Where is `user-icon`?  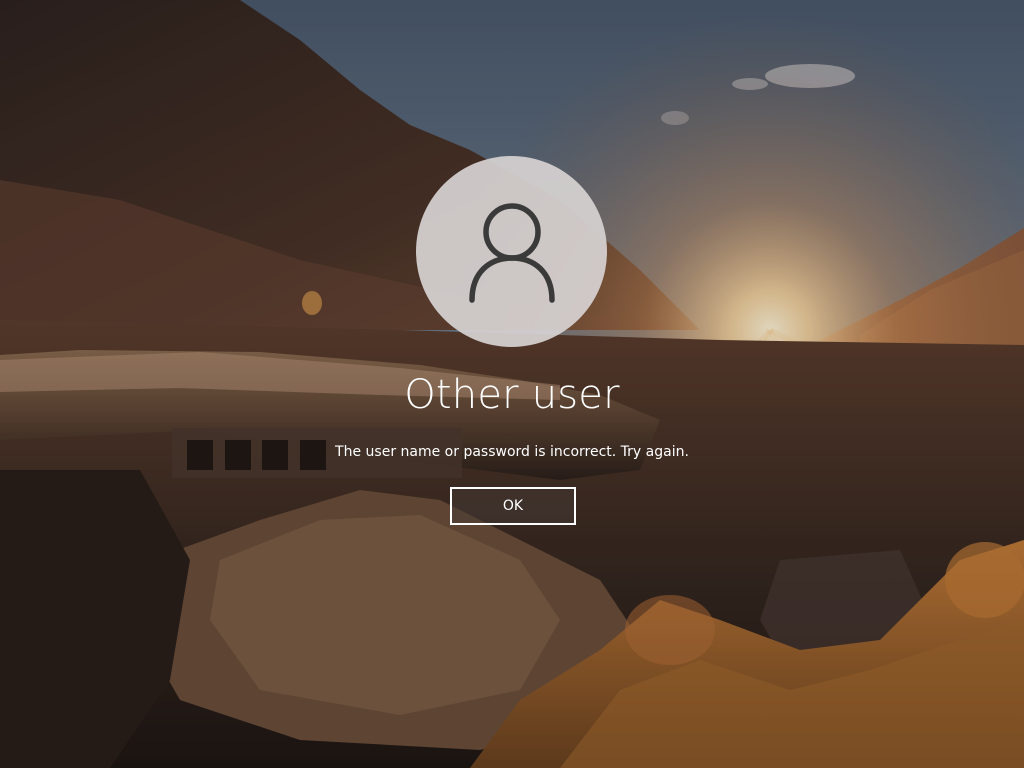 user-icon is located at coordinates (511, 252).